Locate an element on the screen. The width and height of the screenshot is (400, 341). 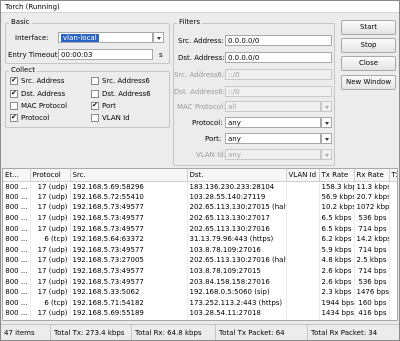
column-header-tx-rate: Tx Rate is located at coordinates (337, 175).